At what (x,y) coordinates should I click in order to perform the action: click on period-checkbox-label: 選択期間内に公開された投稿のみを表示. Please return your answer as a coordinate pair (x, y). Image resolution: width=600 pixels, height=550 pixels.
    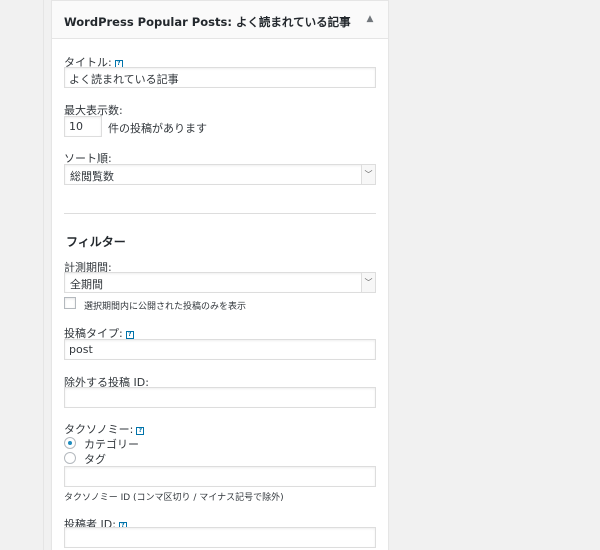
    Looking at the image, I should click on (165, 307).